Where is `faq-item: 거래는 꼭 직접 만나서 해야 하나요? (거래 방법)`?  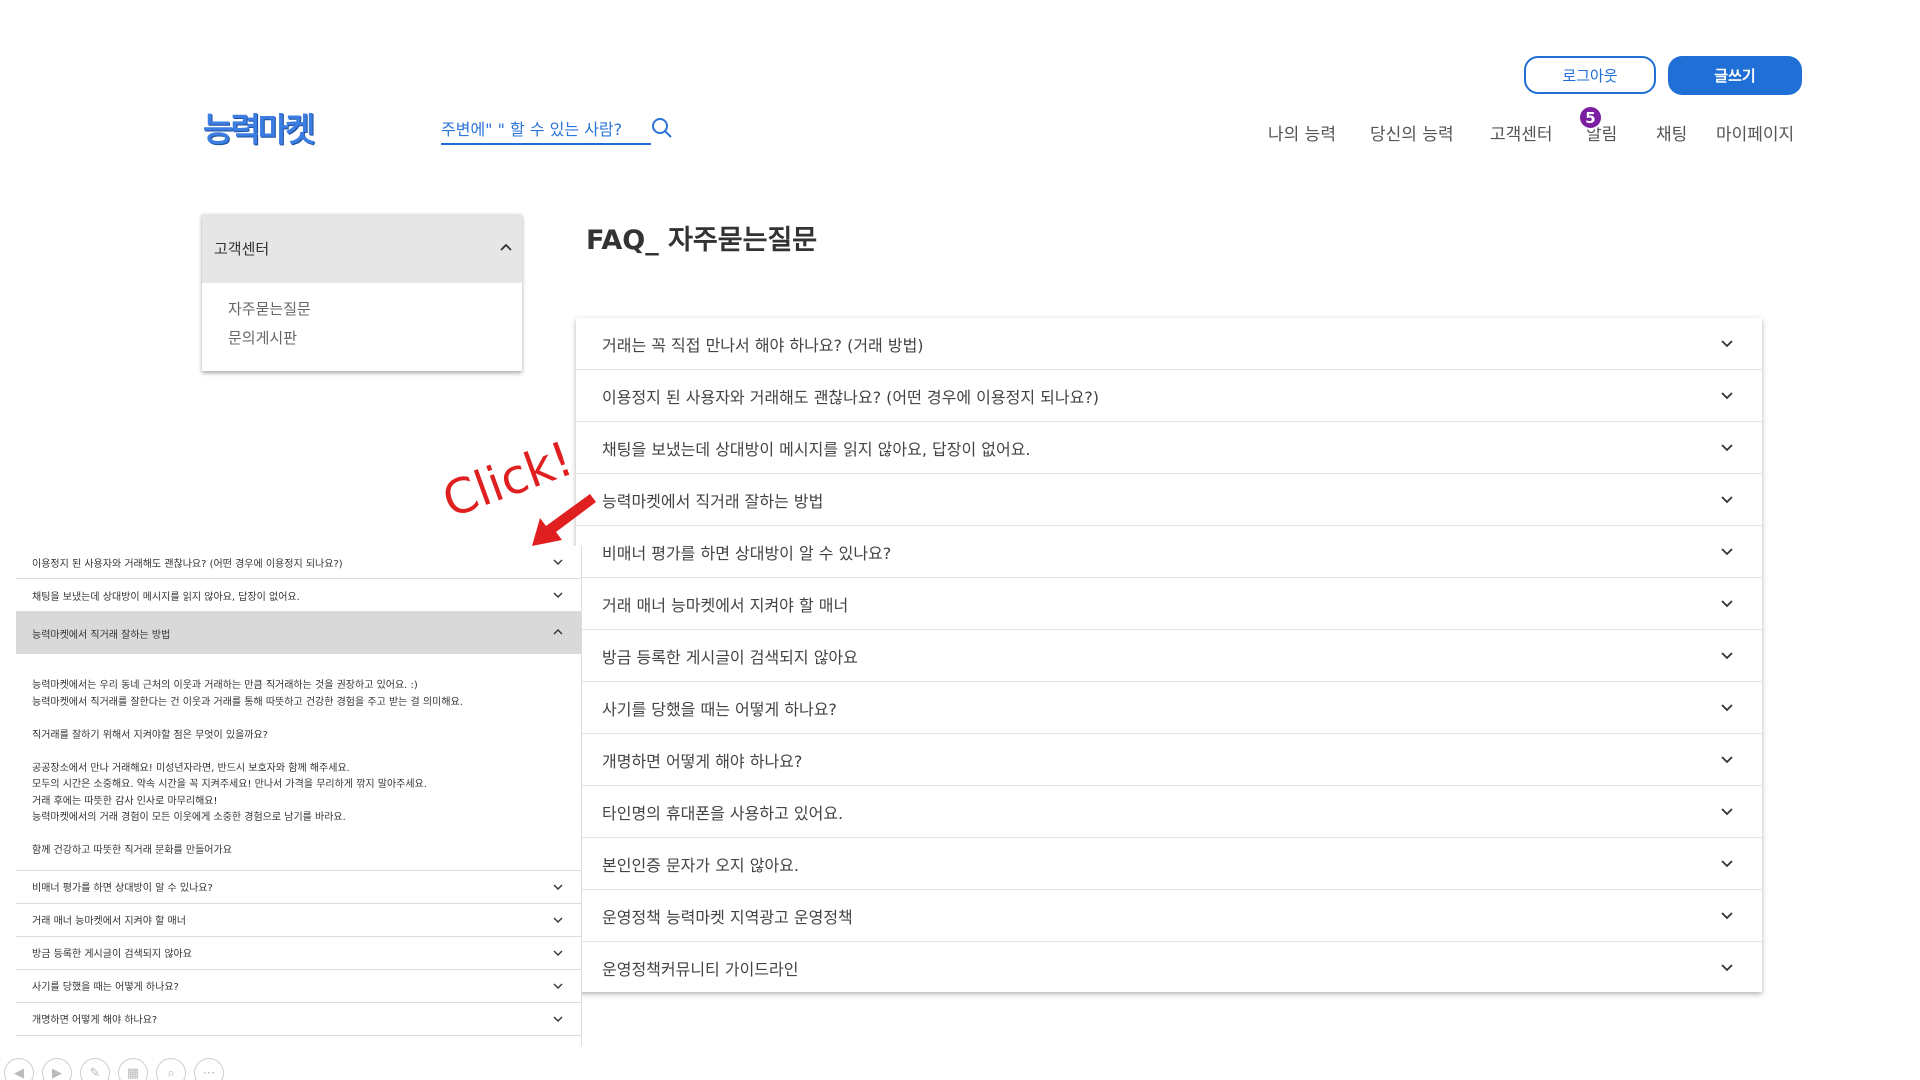 faq-item: 거래는 꼭 직접 만나서 해야 하나요? (거래 방법) is located at coordinates (1169, 344).